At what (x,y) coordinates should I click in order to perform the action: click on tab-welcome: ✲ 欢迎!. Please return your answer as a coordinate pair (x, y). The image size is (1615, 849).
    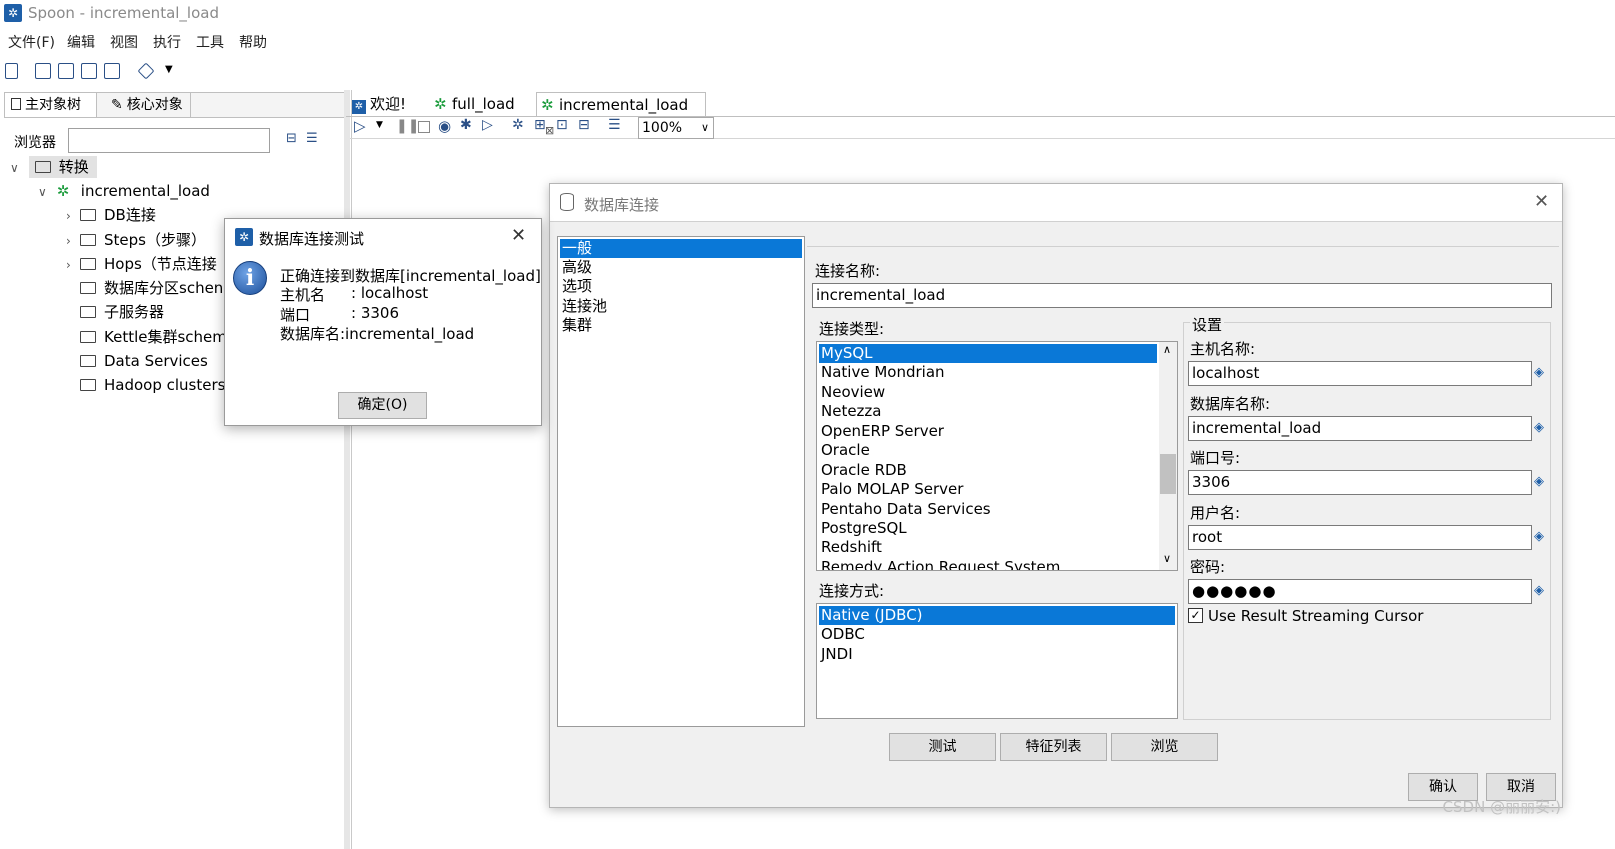
    Looking at the image, I should click on (389, 104).